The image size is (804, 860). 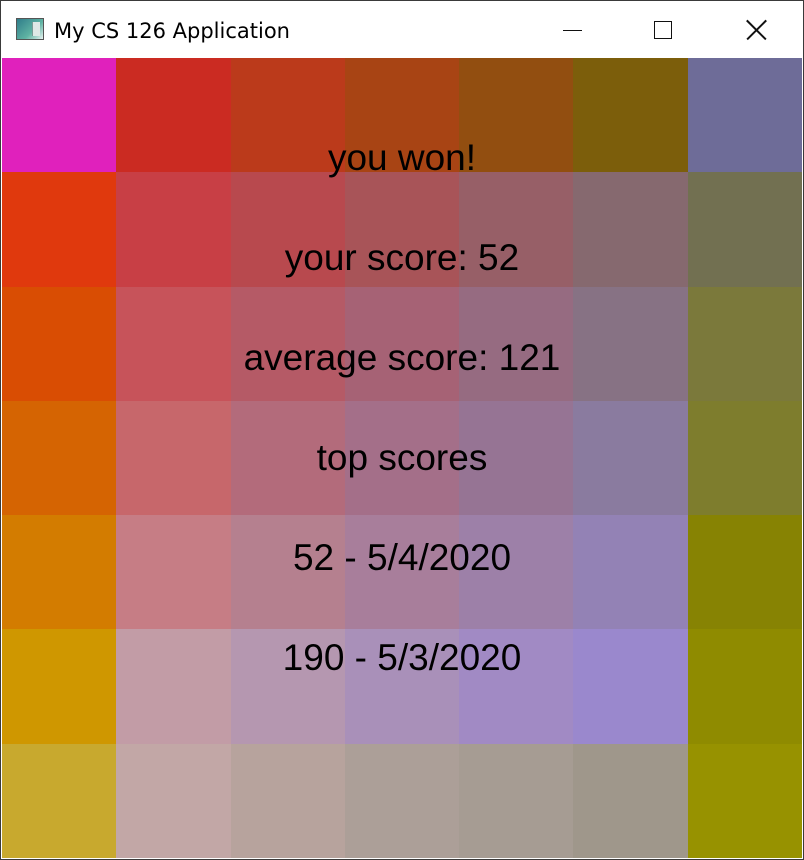 What do you see at coordinates (402, 257) in the screenshot?
I see `your-score-text: your score: 52` at bounding box center [402, 257].